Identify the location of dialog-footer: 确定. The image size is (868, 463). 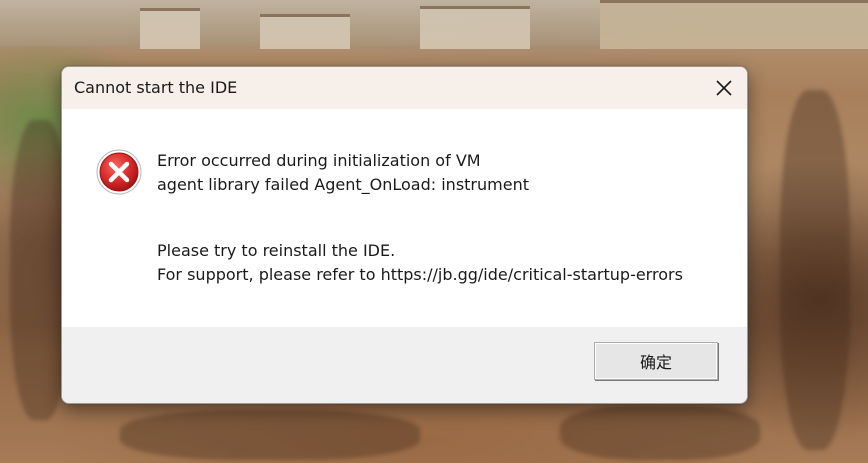
(404, 365).